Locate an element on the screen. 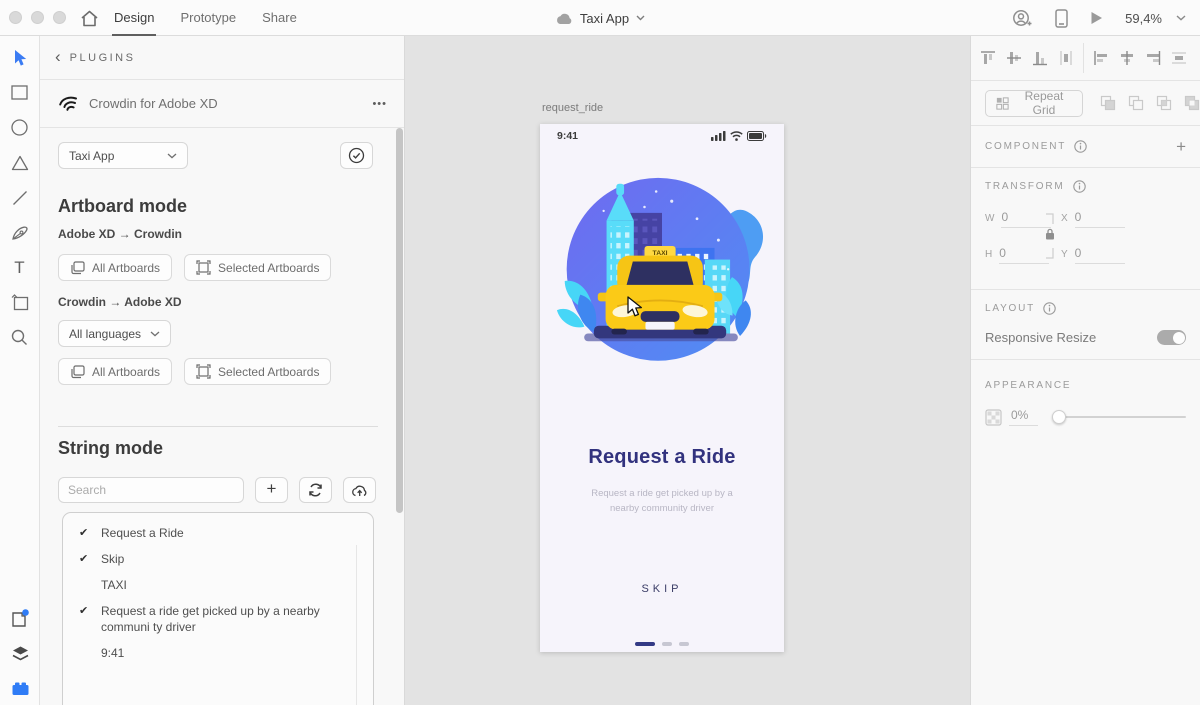 This screenshot has height=705, width=1200. distribute-horizontal-icon is located at coordinates (1179, 58).